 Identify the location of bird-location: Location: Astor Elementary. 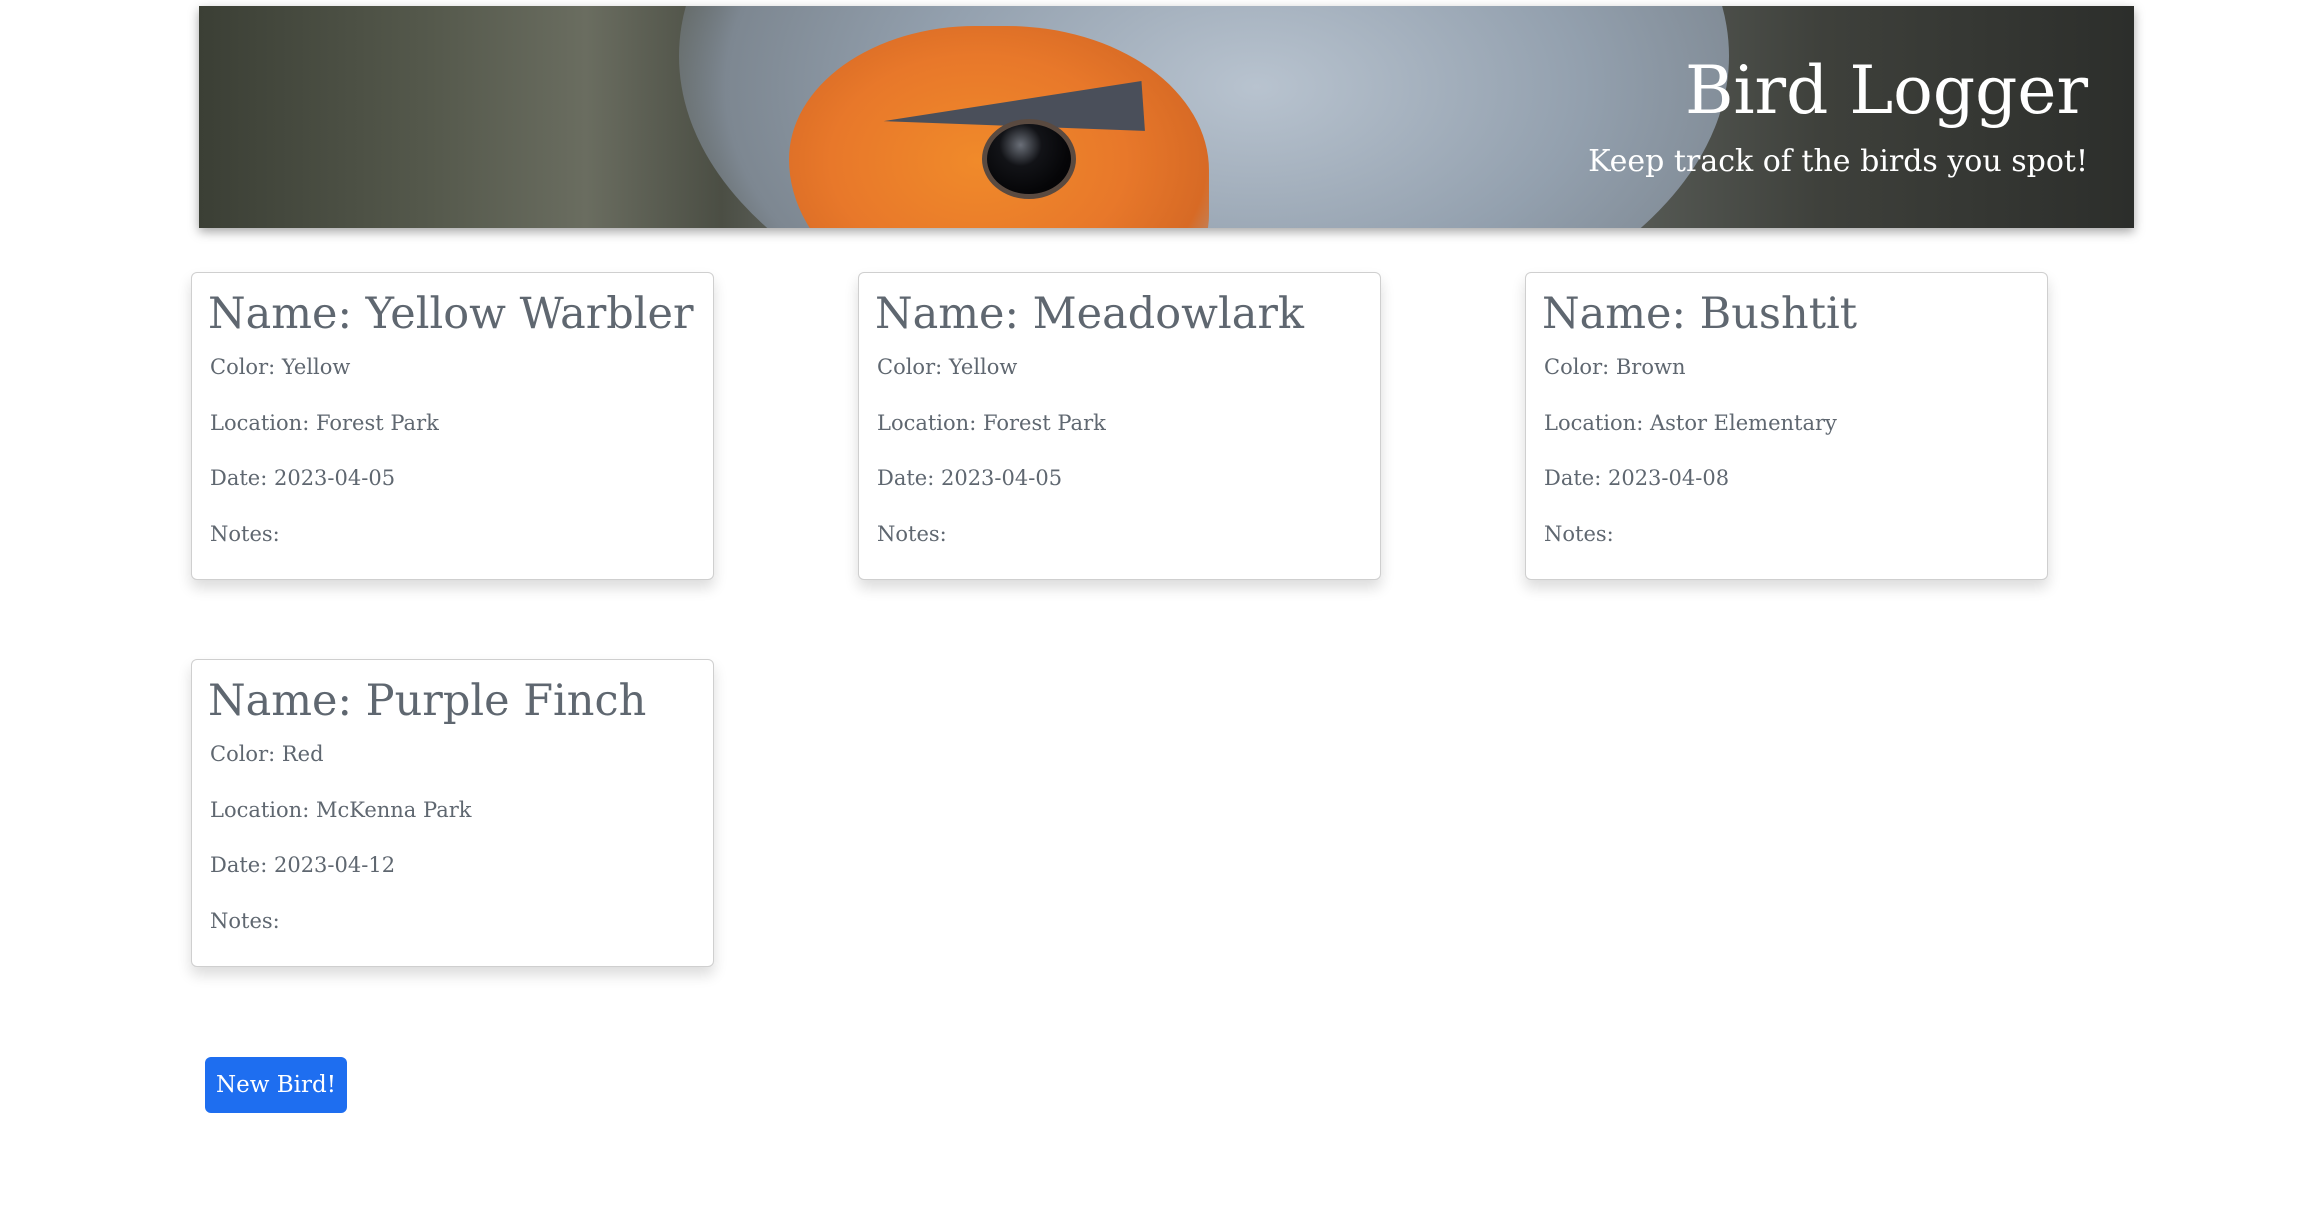
(1690, 423).